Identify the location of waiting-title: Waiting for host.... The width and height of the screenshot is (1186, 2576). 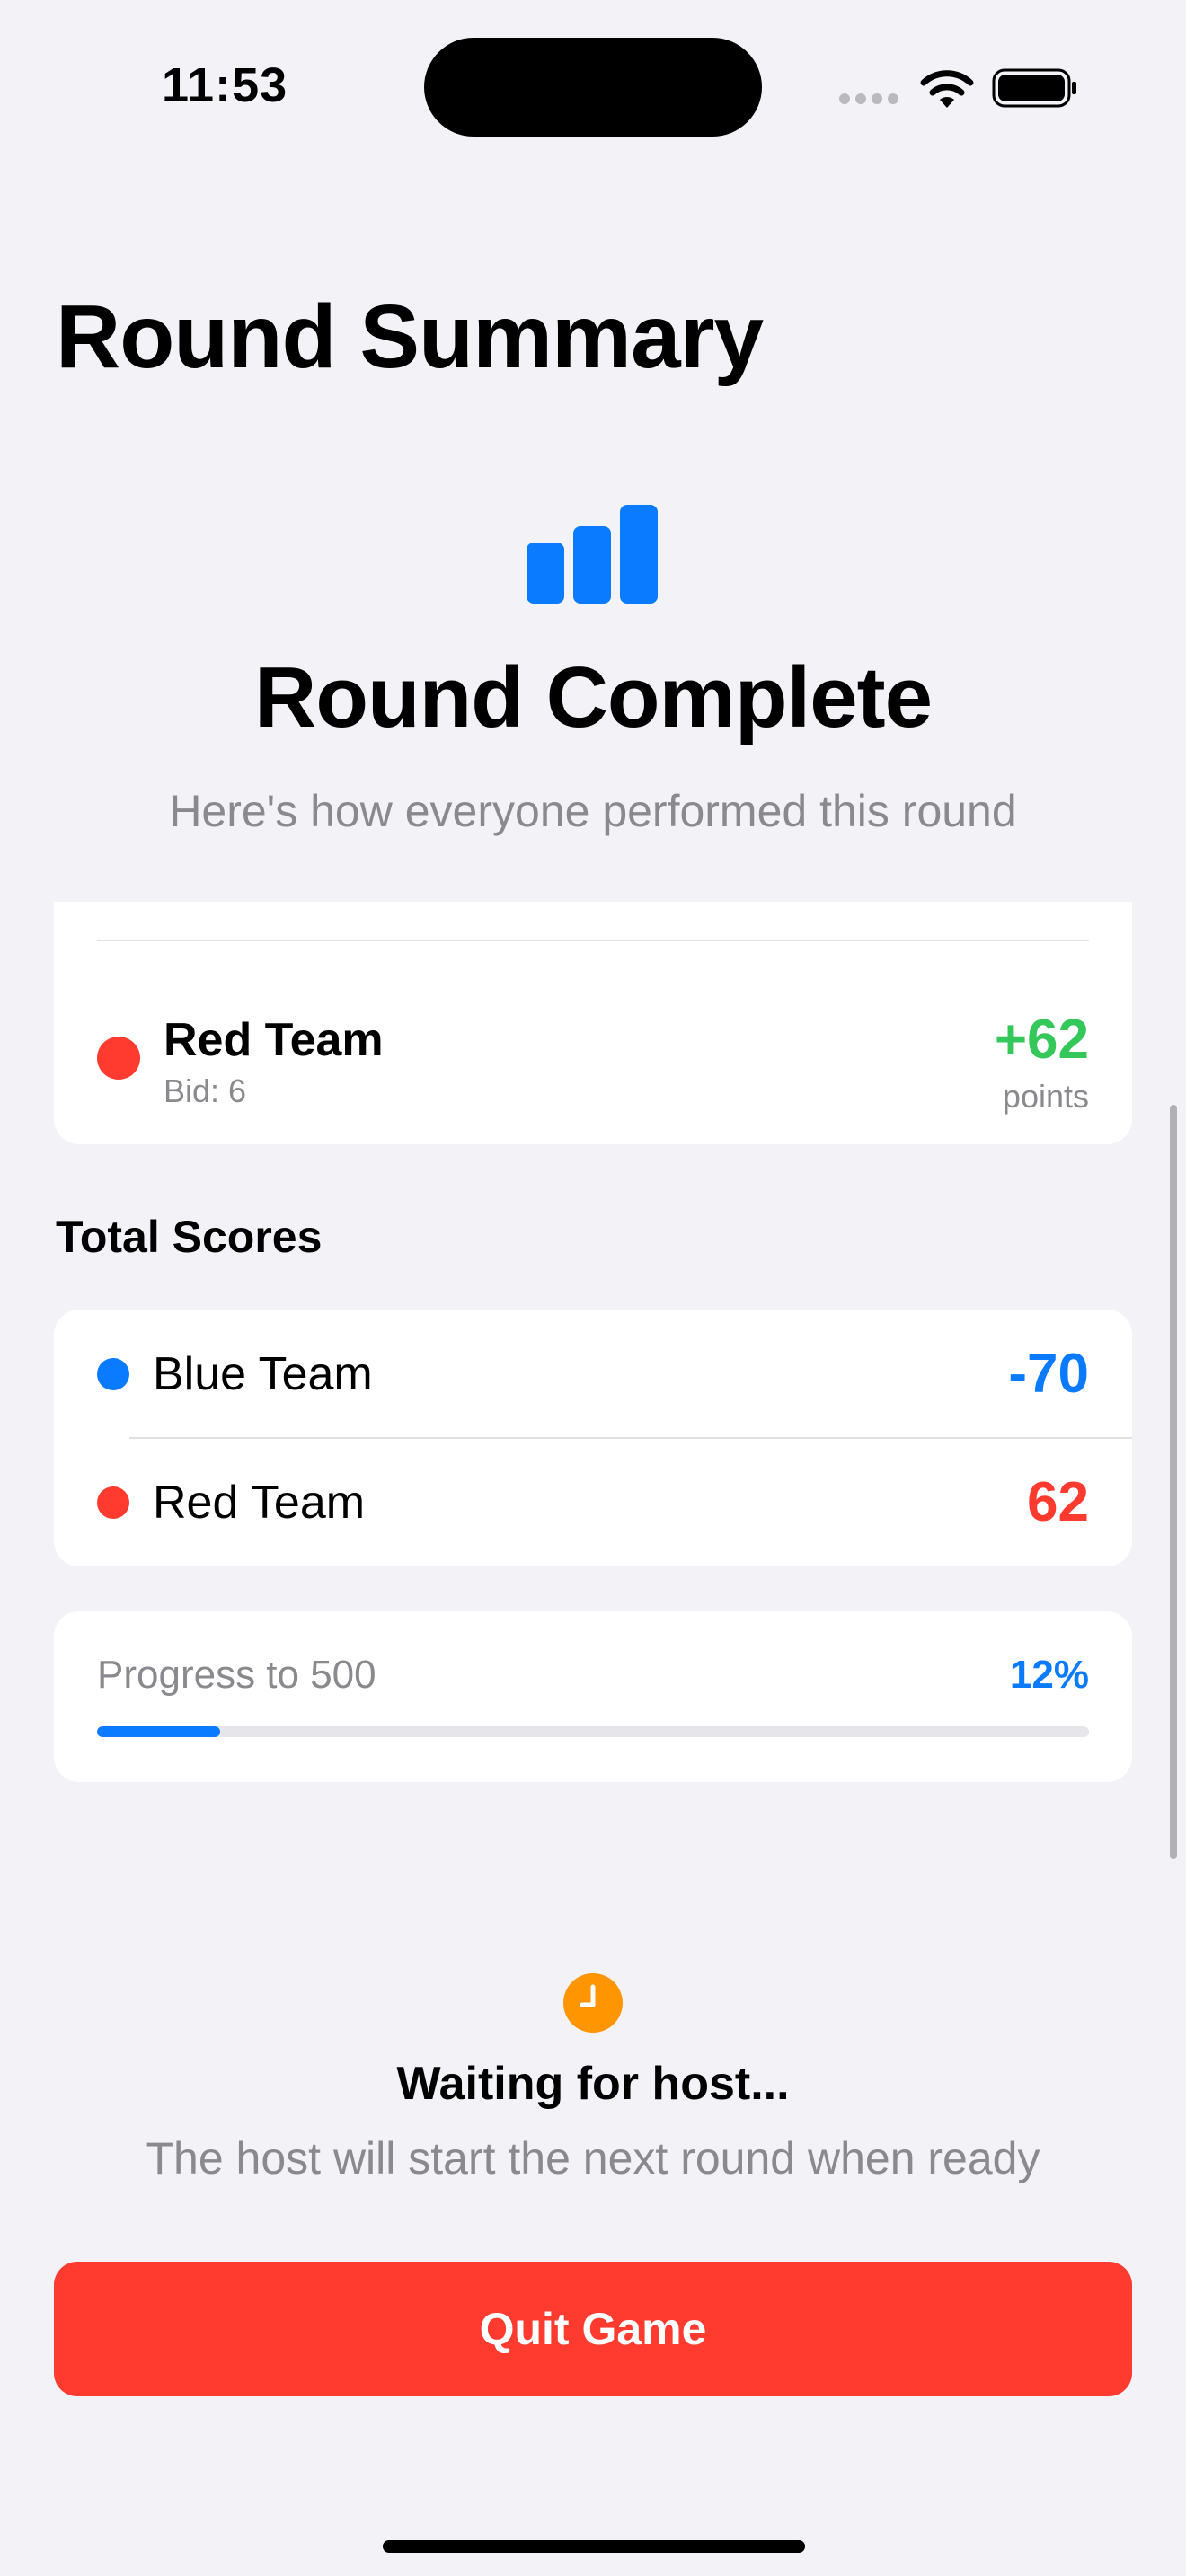
(593, 2084).